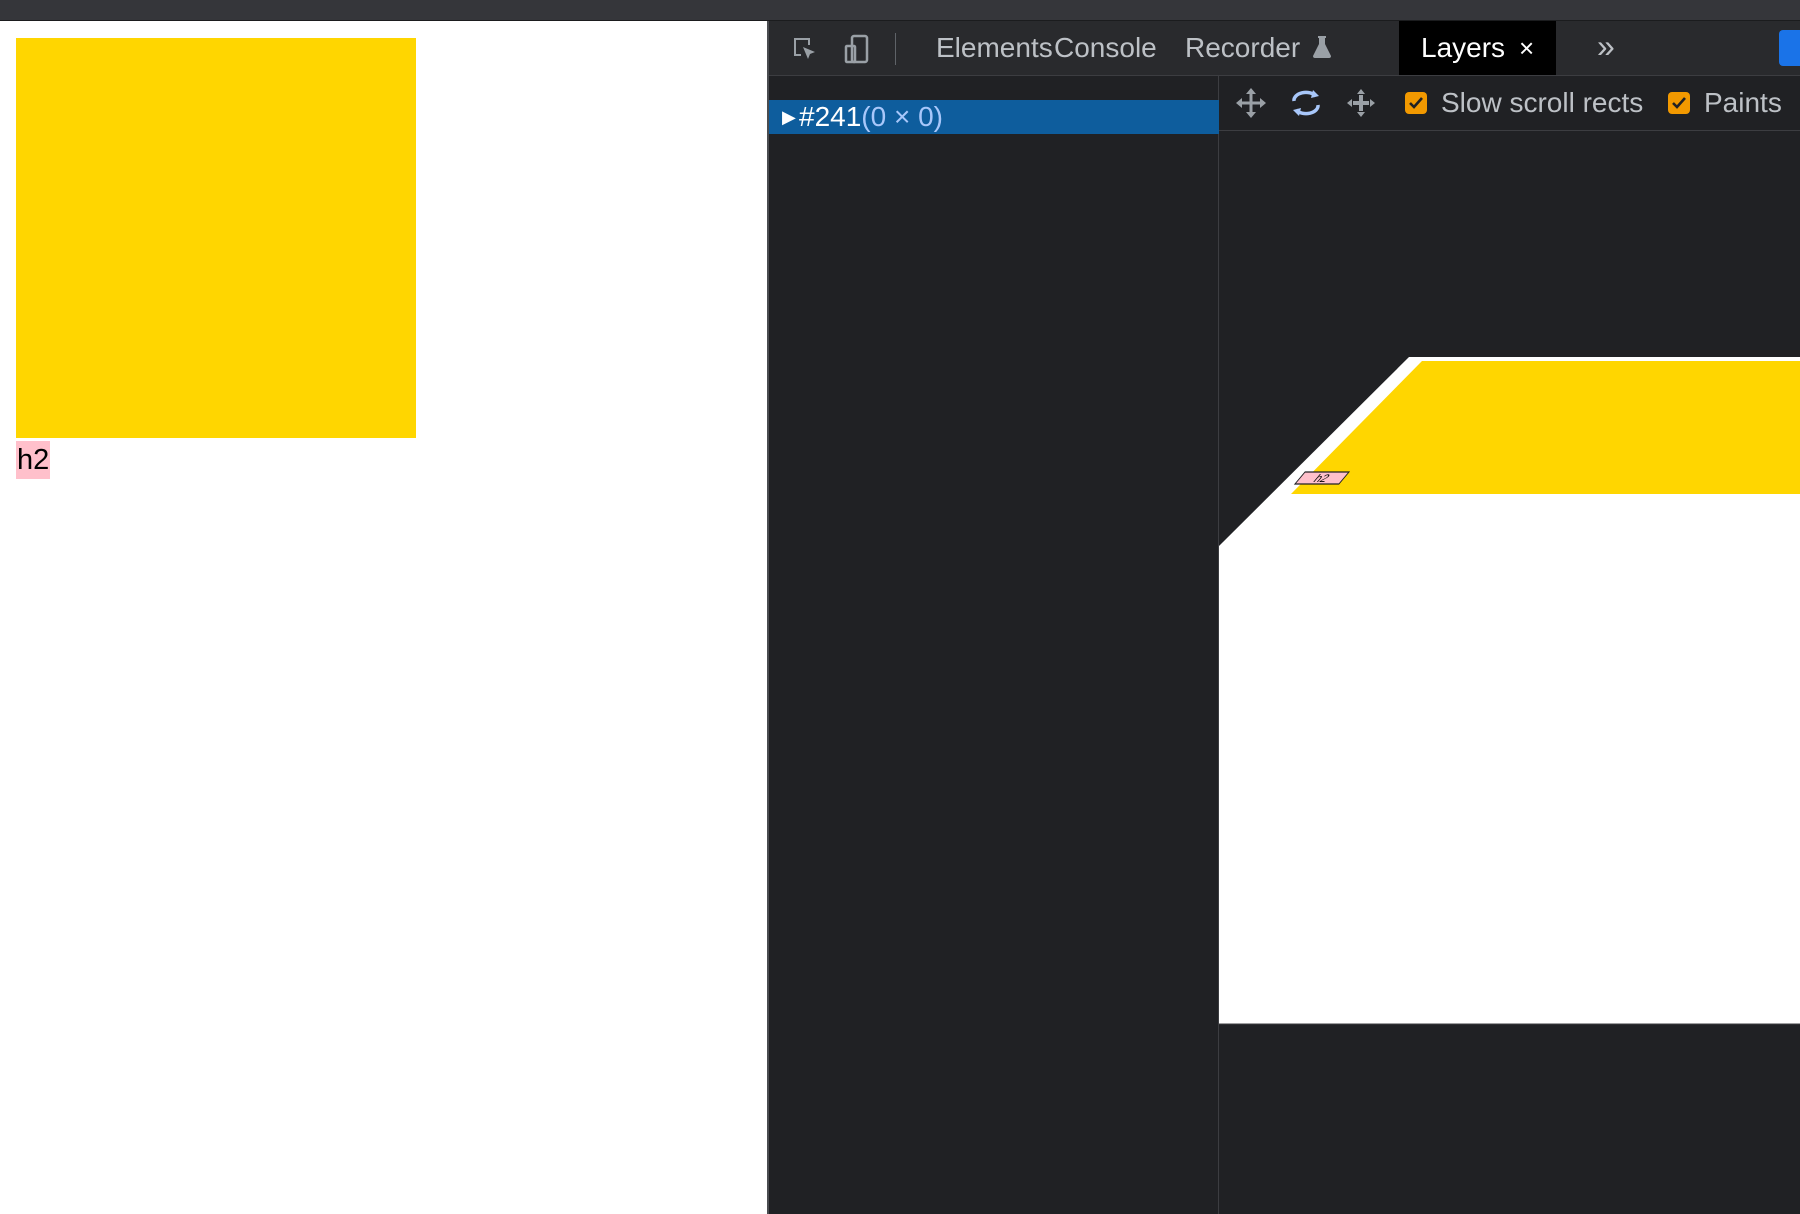 Image resolution: width=1800 pixels, height=1214 pixels. I want to click on pan-mode-icon, so click(1251, 103).